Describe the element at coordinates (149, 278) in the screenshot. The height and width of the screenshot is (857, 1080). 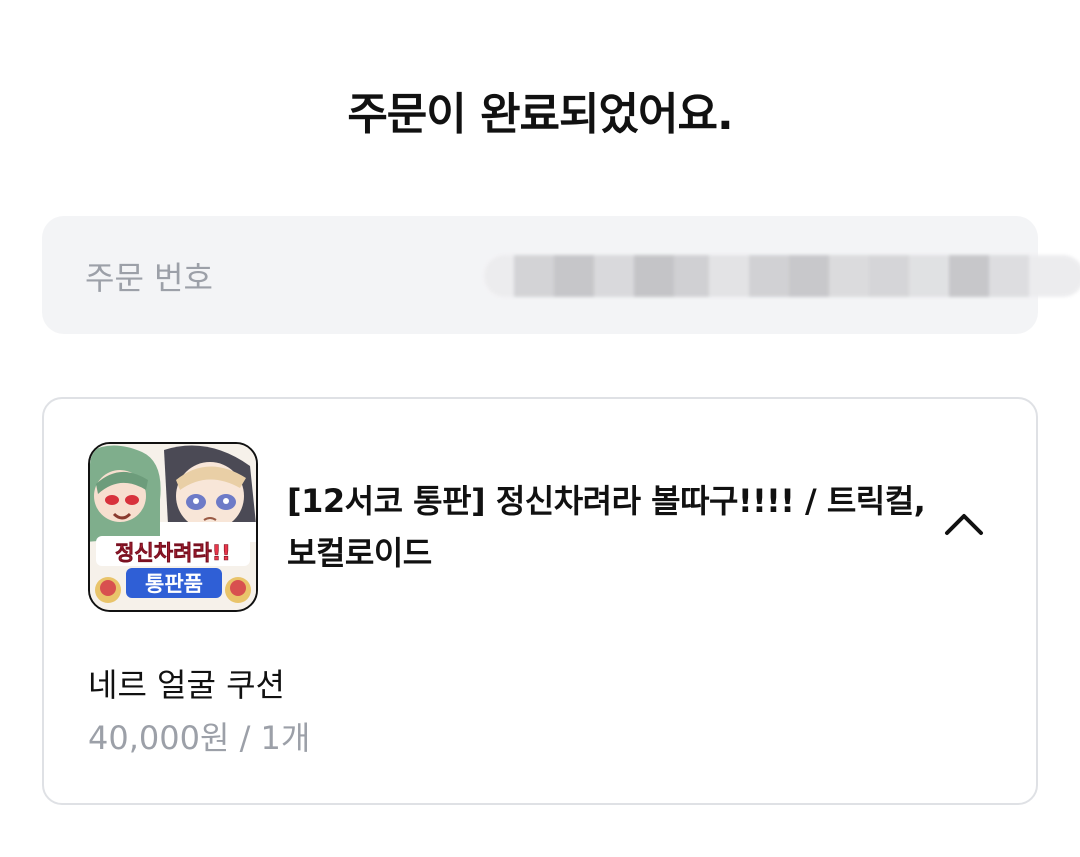
I see `order-number-label: 주문 번호` at that location.